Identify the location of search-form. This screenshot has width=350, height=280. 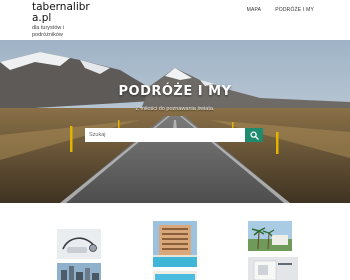
(174, 135).